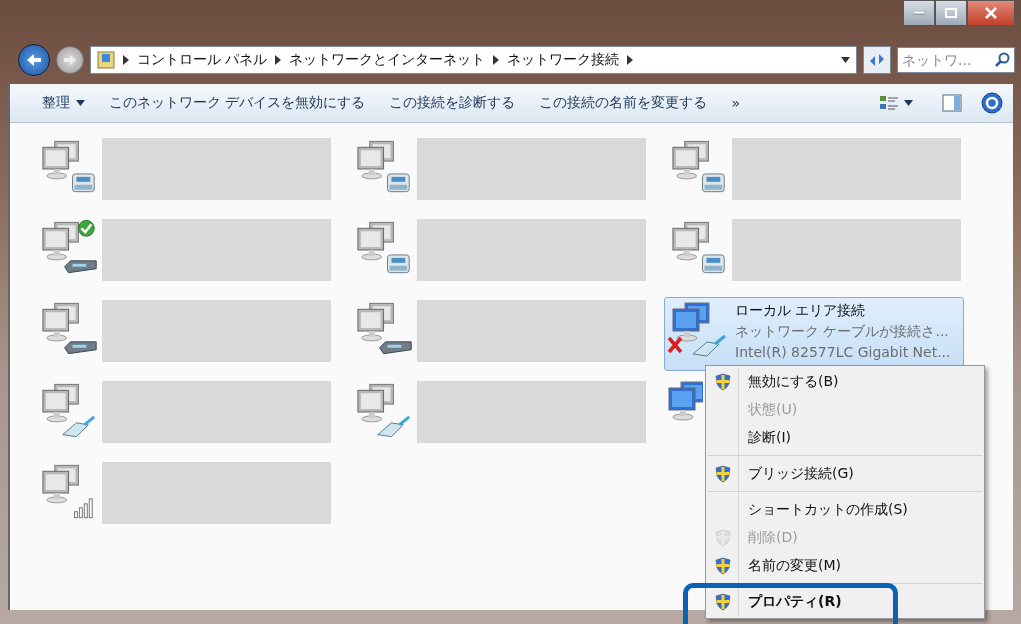 Image resolution: width=1021 pixels, height=624 pixels. What do you see at coordinates (801, 310) in the screenshot?
I see `connection-name: ローカル エリア接続` at bounding box center [801, 310].